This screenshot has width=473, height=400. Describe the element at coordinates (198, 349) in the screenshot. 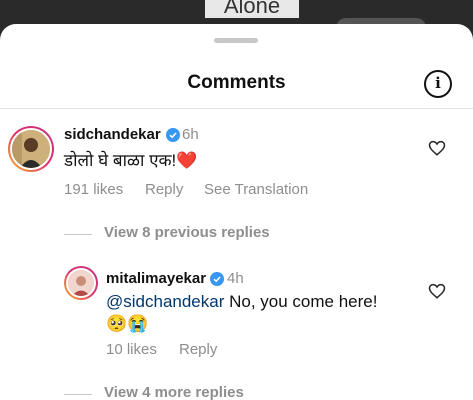

I see `reply-reply-button: Reply` at that location.